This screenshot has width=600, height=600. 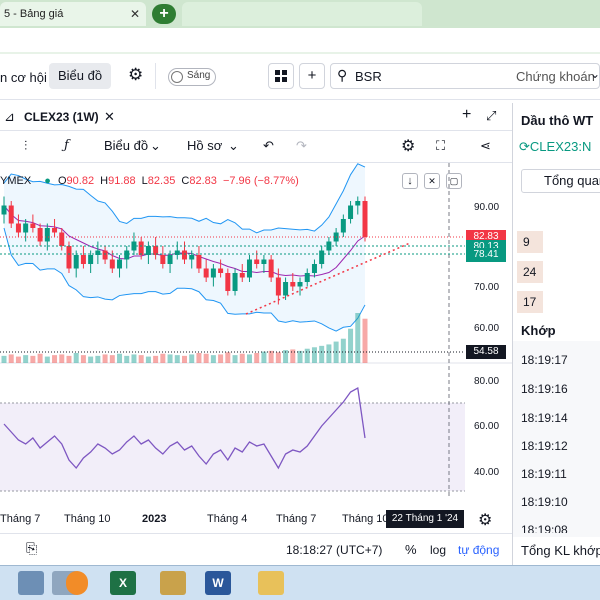 I want to click on exchange-label: YMEX, so click(x=16, y=181).